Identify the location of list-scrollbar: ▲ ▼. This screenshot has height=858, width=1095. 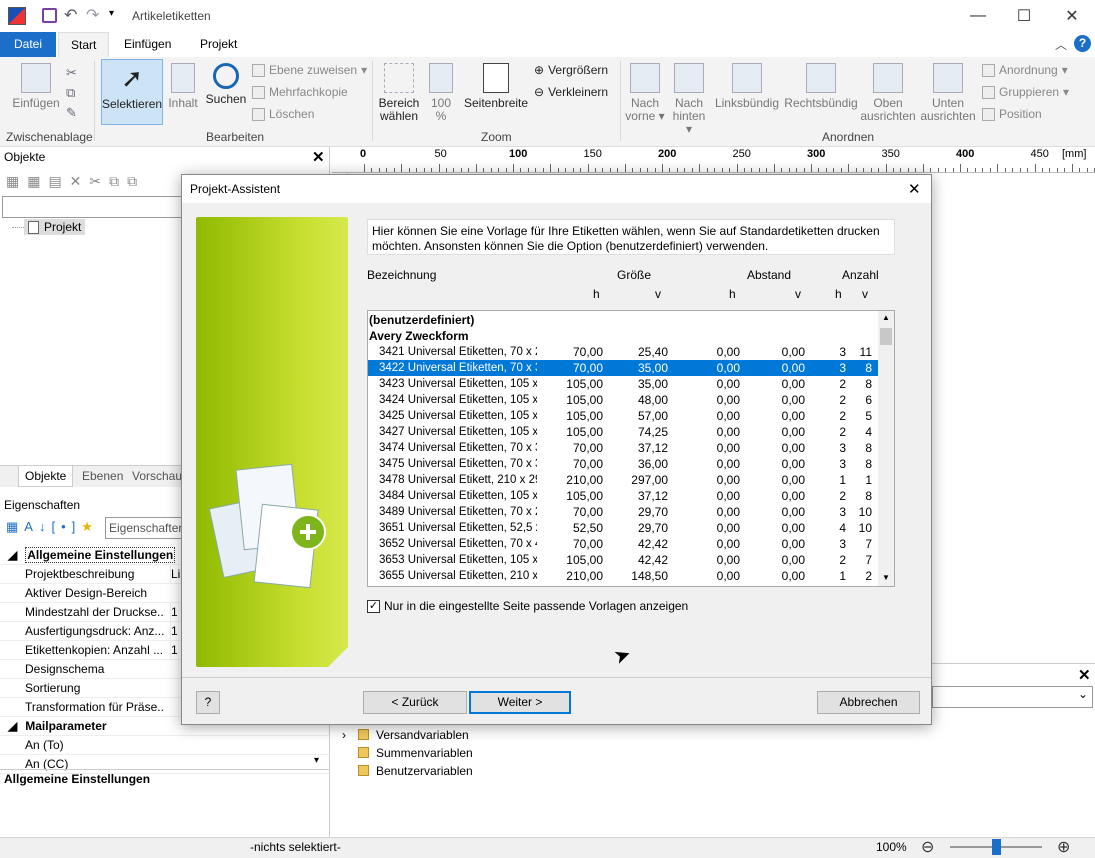
(886, 448).